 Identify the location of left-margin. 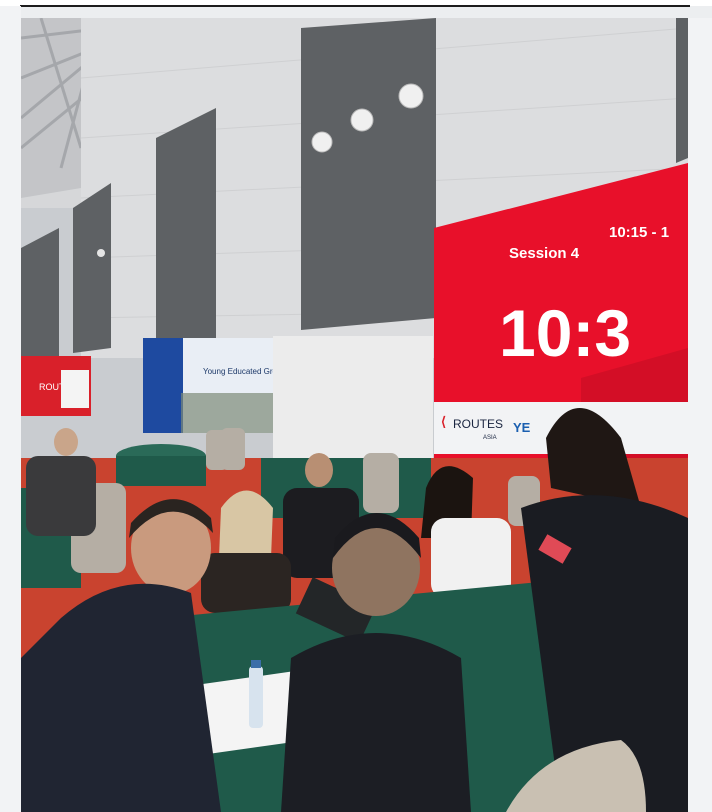
(10, 409).